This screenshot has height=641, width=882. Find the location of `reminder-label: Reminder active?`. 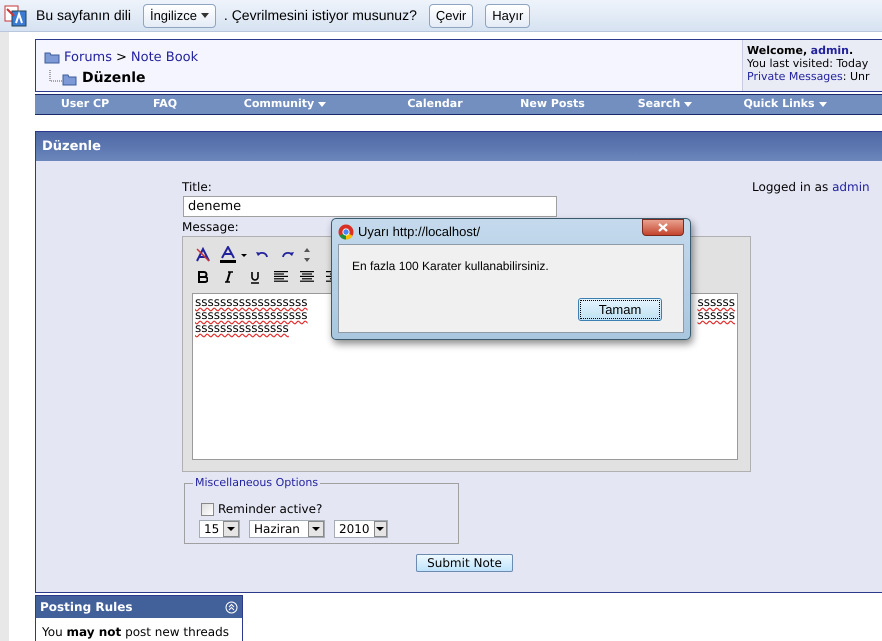

reminder-label: Reminder active? is located at coordinates (270, 509).